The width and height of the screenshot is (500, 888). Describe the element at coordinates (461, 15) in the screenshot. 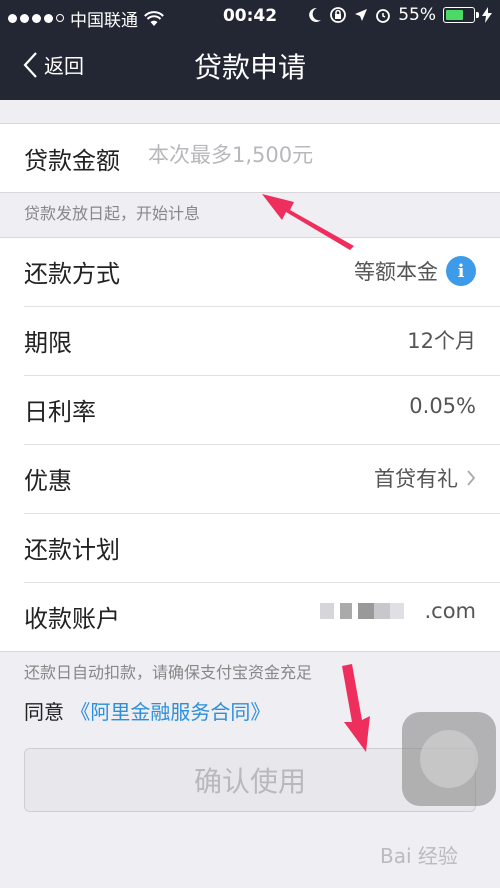

I see `battery-icon` at that location.